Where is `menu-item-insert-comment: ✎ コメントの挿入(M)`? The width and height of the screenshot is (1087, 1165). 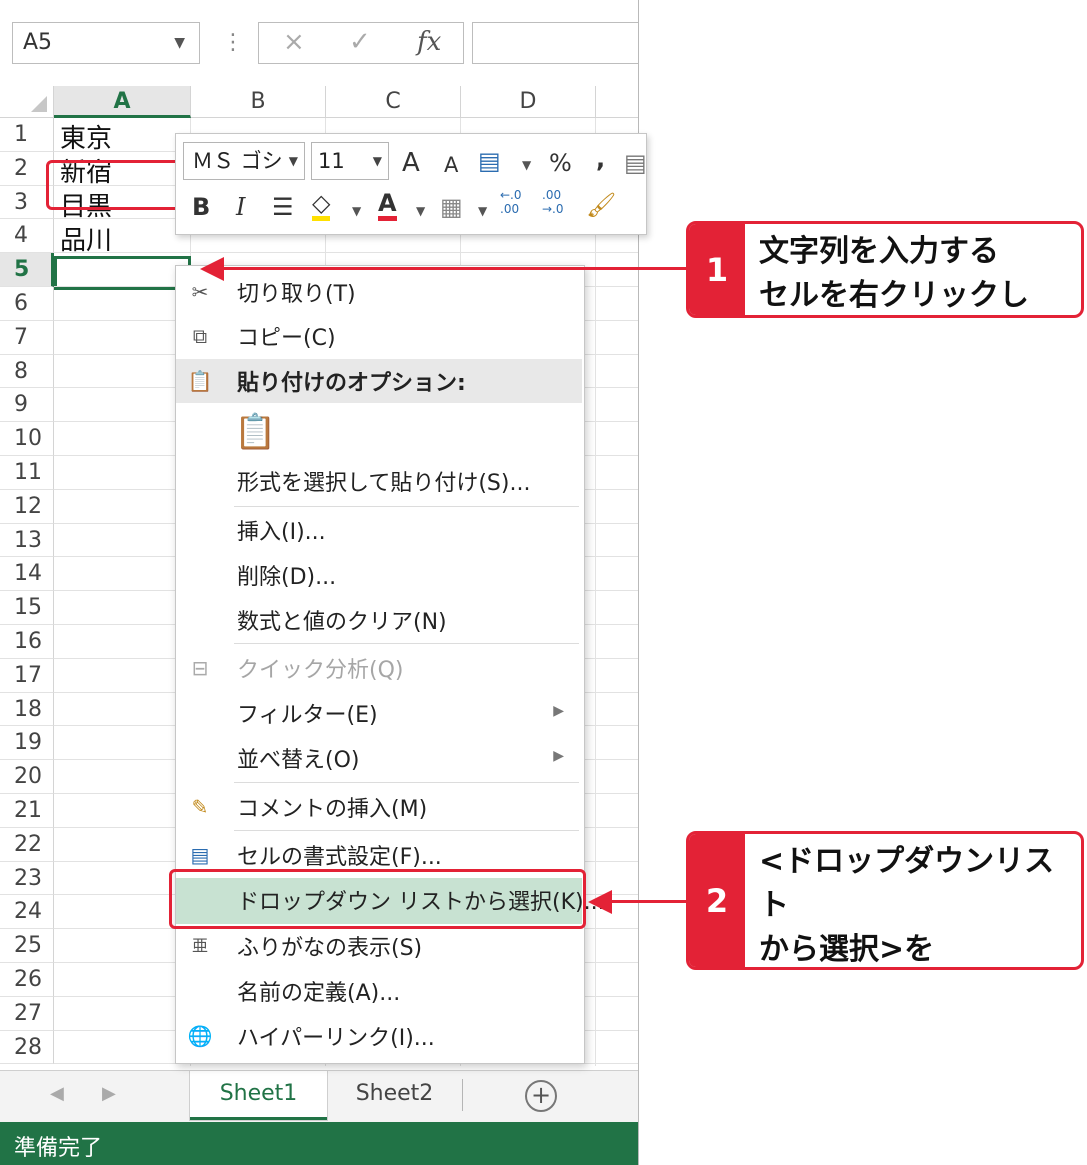 menu-item-insert-comment: ✎ コメントの挿入(M) is located at coordinates (379, 807).